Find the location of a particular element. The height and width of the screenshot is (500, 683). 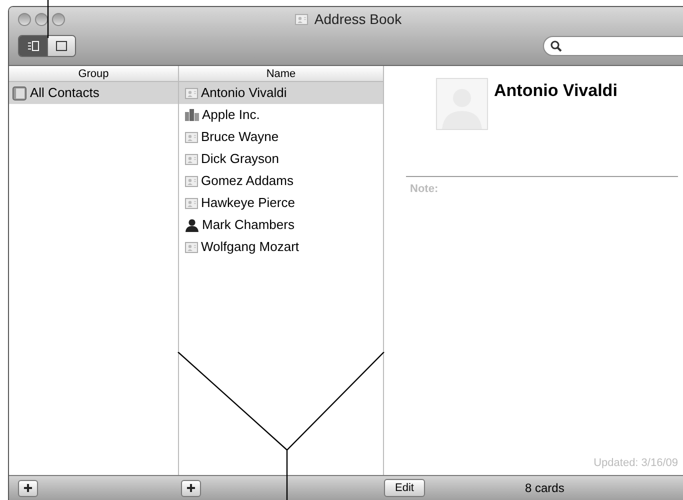

window-title: Address Book is located at coordinates (358, 19).